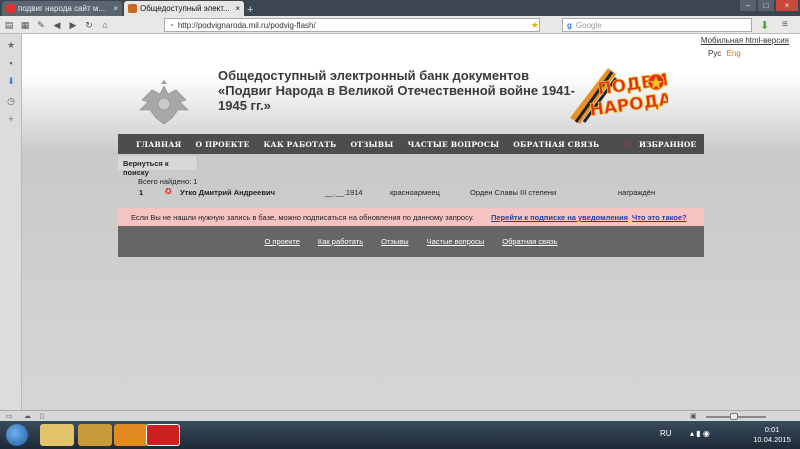 This screenshot has width=800, height=449. What do you see at coordinates (132, 8) in the screenshot?
I see `podvig-favicon` at bounding box center [132, 8].